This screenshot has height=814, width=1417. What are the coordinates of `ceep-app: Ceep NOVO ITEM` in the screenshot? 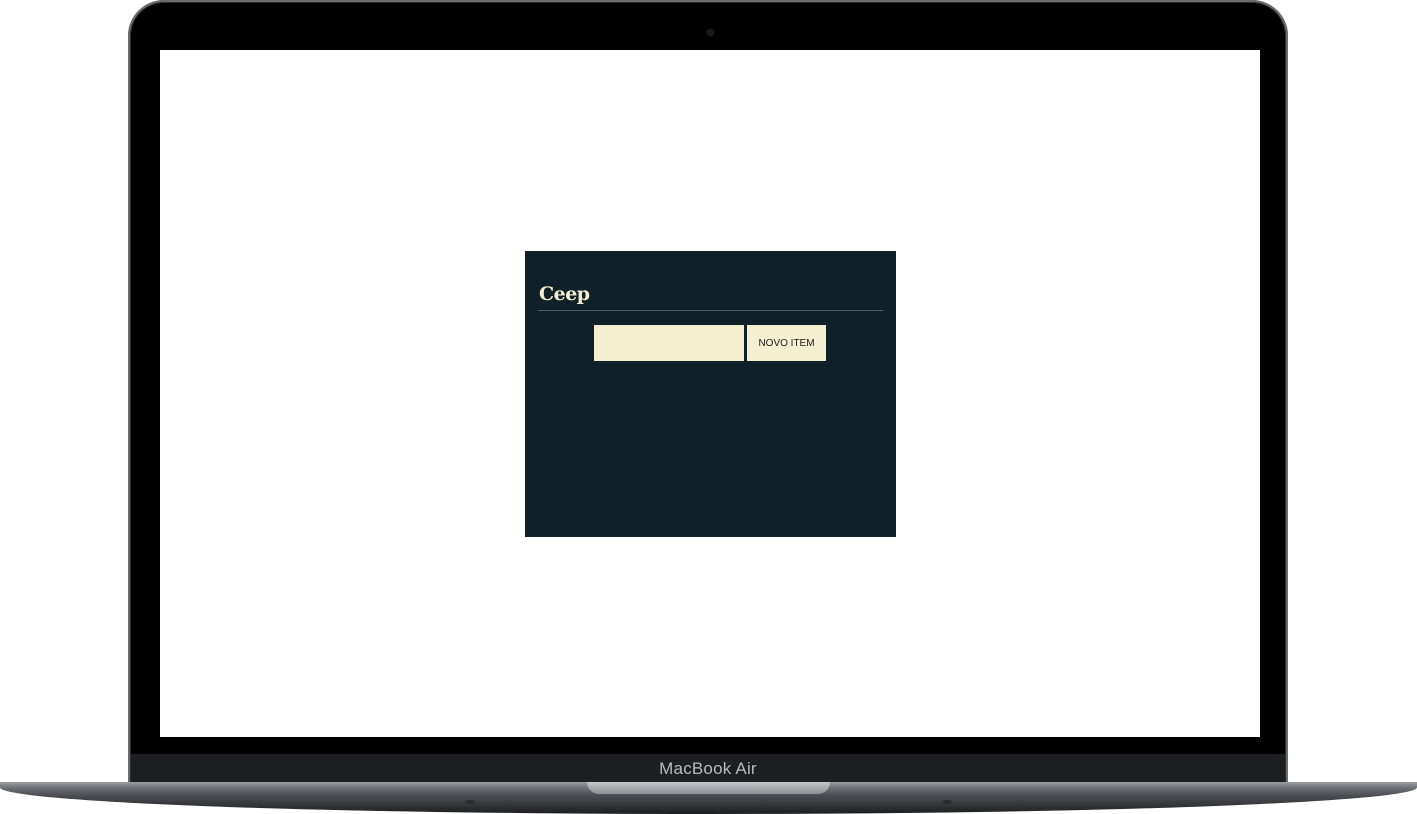 It's located at (710, 394).